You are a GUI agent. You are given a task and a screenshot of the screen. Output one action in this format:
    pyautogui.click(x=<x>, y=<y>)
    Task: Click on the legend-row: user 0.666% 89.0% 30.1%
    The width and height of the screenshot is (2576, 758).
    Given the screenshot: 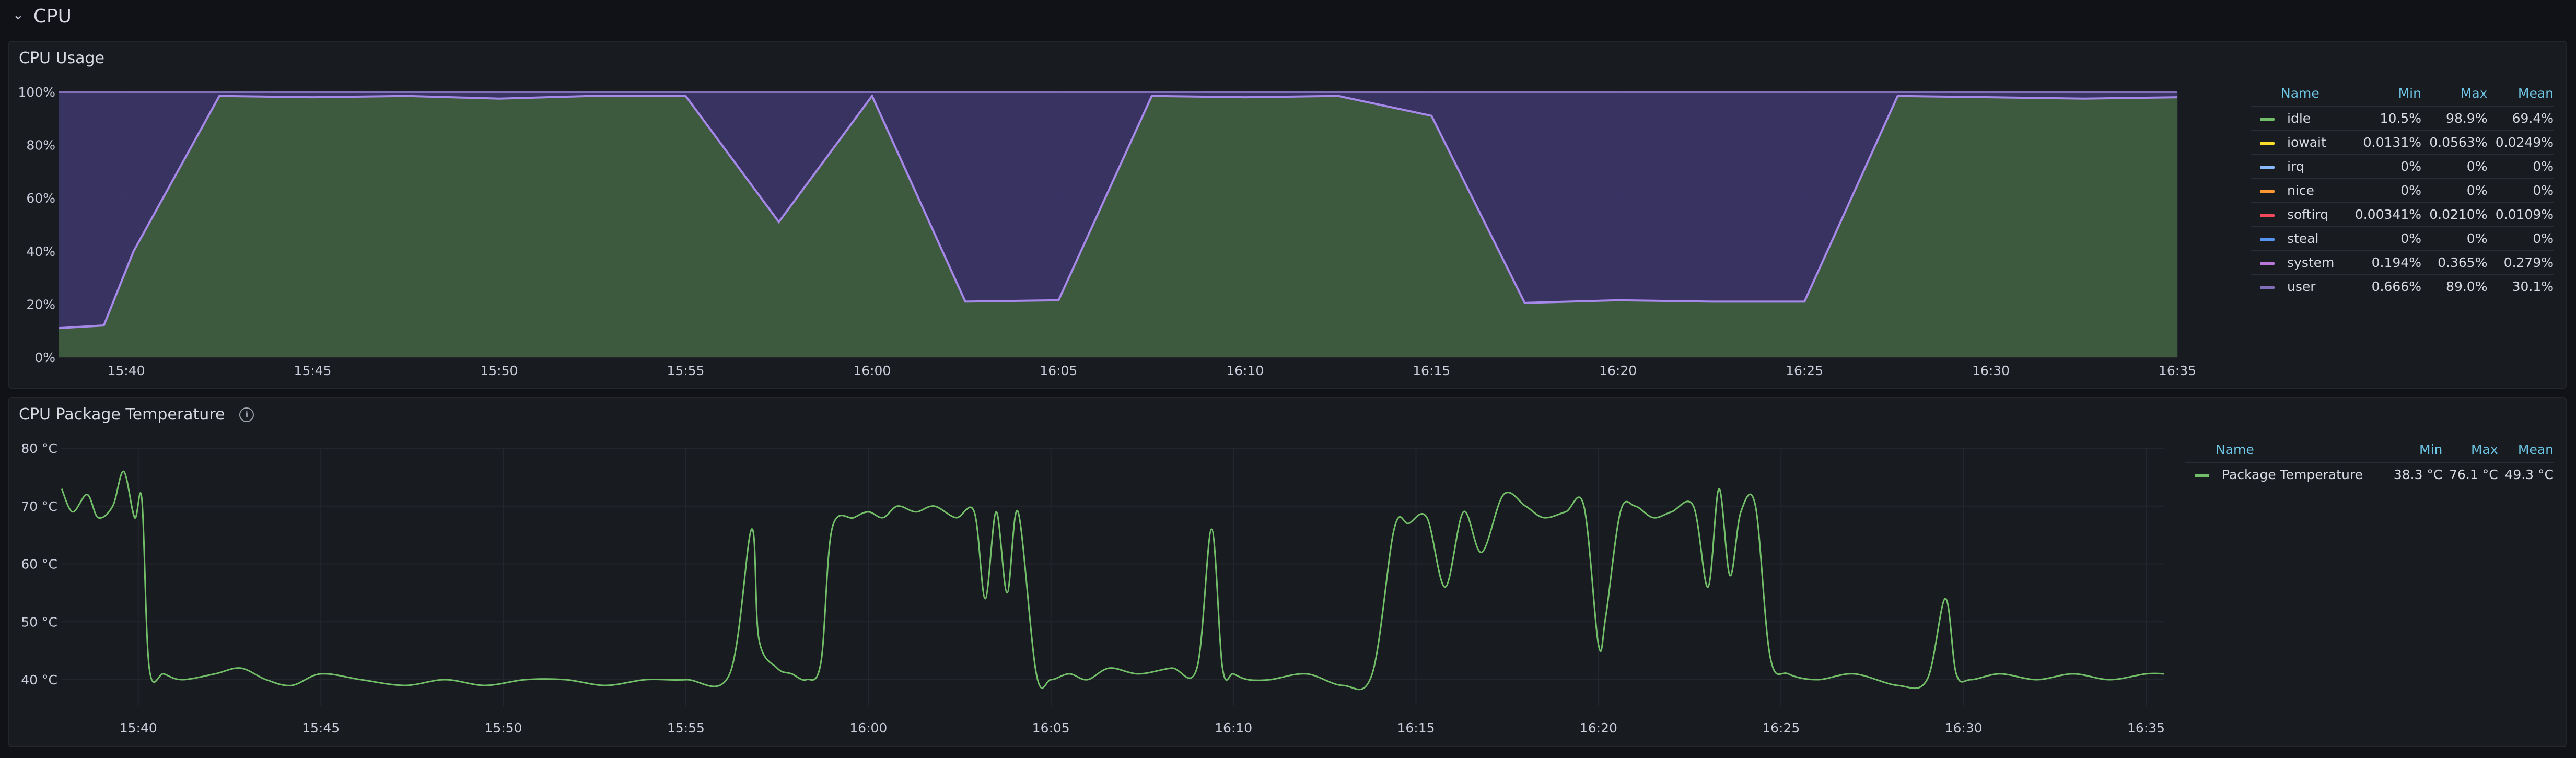 What is the action you would take?
    pyautogui.click(x=2402, y=286)
    